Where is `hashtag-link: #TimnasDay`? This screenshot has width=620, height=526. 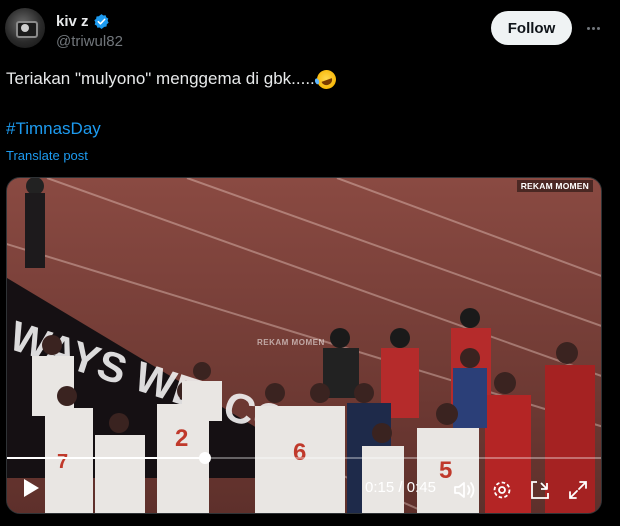
hashtag-link: #TimnasDay is located at coordinates (53, 129).